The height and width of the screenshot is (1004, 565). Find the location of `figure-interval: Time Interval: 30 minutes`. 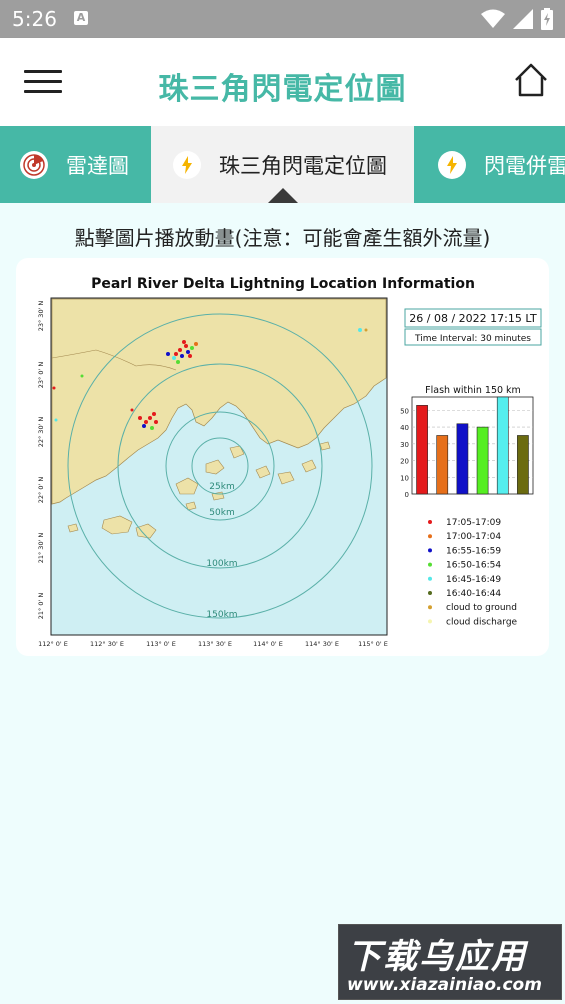

figure-interval: Time Interval: 30 minutes is located at coordinates (472, 339).